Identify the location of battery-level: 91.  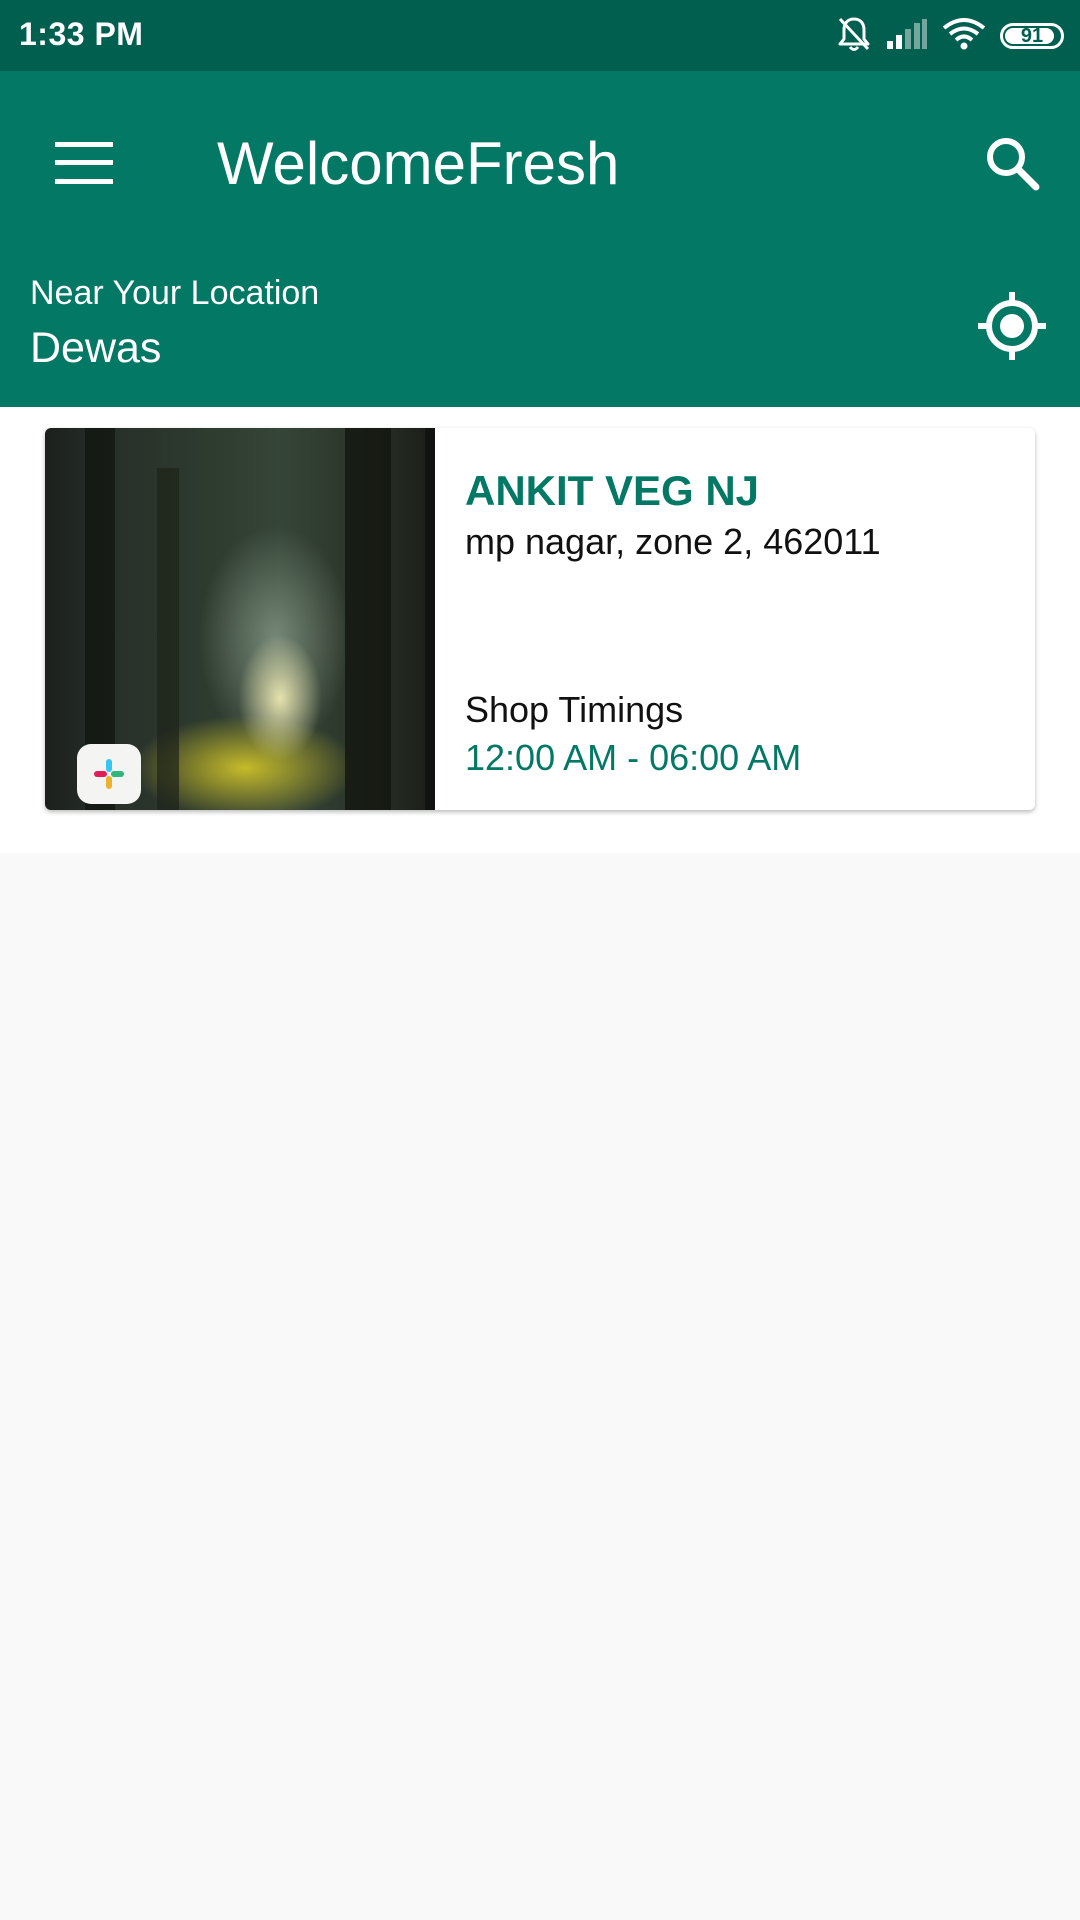
(1032, 35).